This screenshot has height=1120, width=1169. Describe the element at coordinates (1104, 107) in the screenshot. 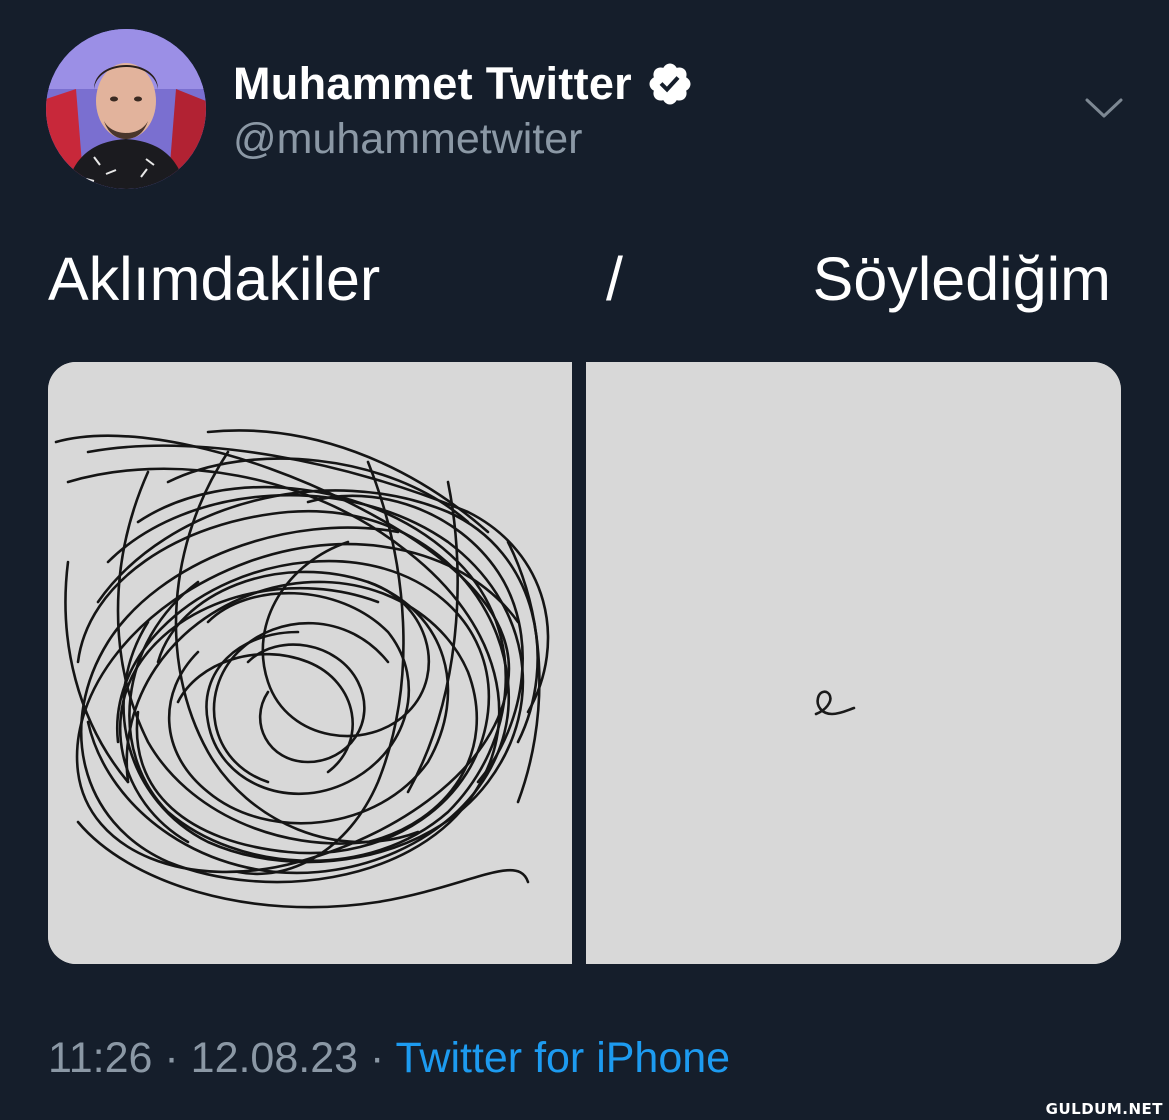

I see `chevron-down-icon` at that location.